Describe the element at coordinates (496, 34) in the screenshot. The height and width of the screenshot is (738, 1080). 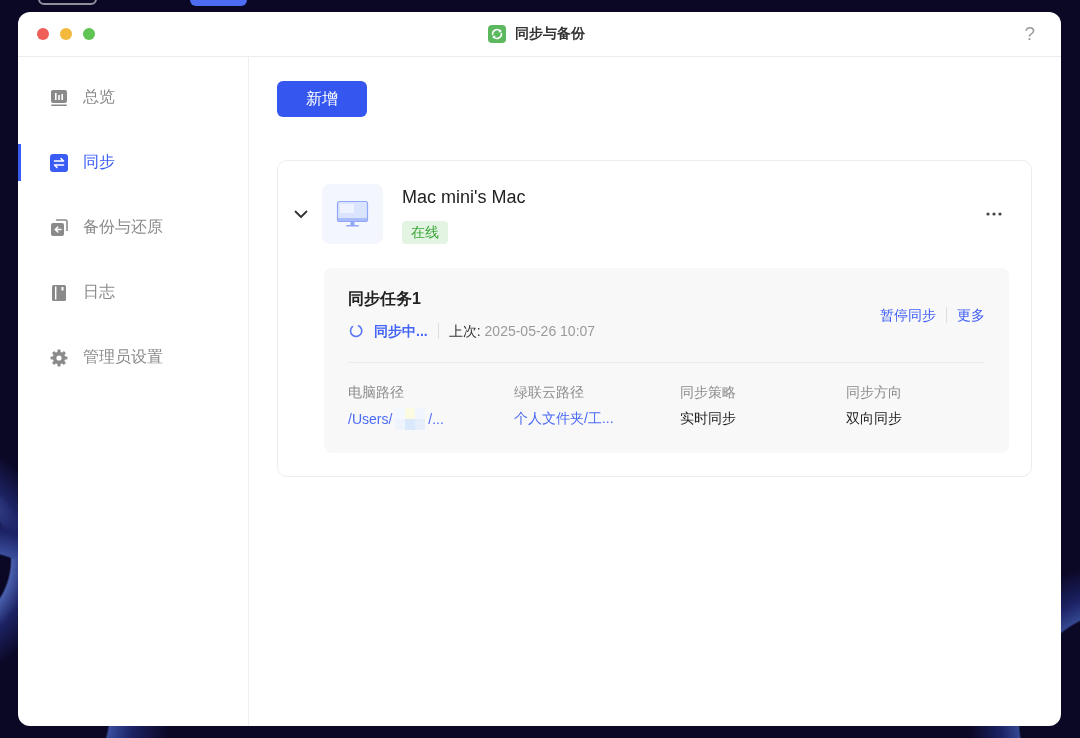
I see `sync-icon` at that location.